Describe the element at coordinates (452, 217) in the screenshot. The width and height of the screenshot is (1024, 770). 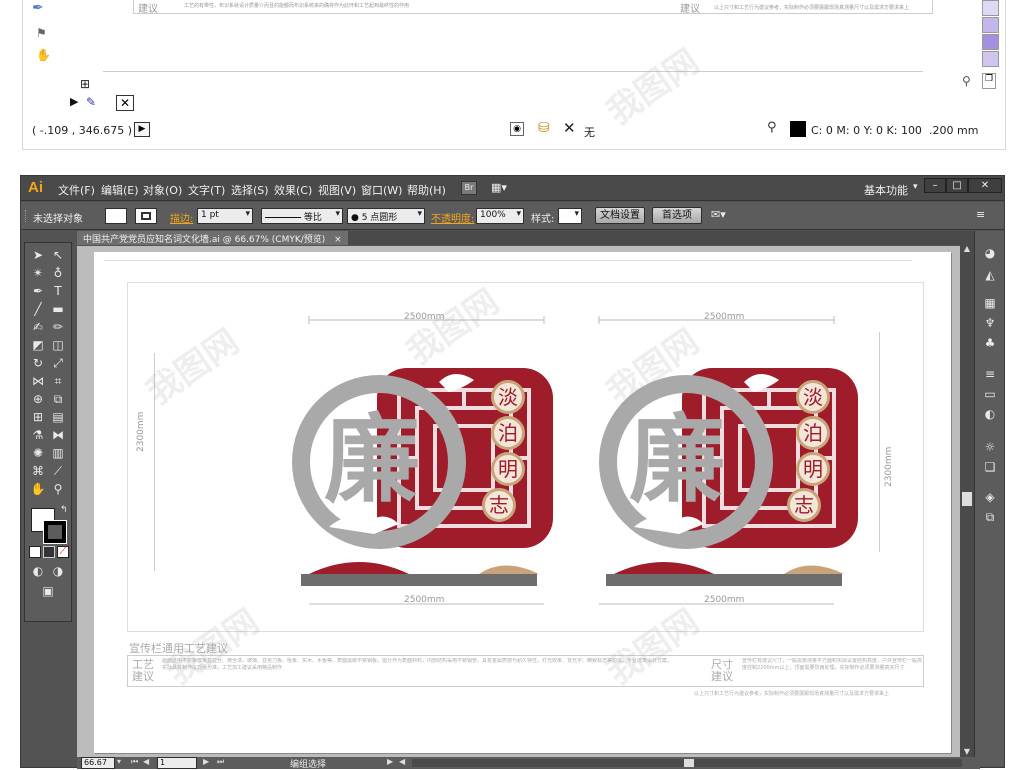
I see `opacity-label: 不透明度:` at that location.